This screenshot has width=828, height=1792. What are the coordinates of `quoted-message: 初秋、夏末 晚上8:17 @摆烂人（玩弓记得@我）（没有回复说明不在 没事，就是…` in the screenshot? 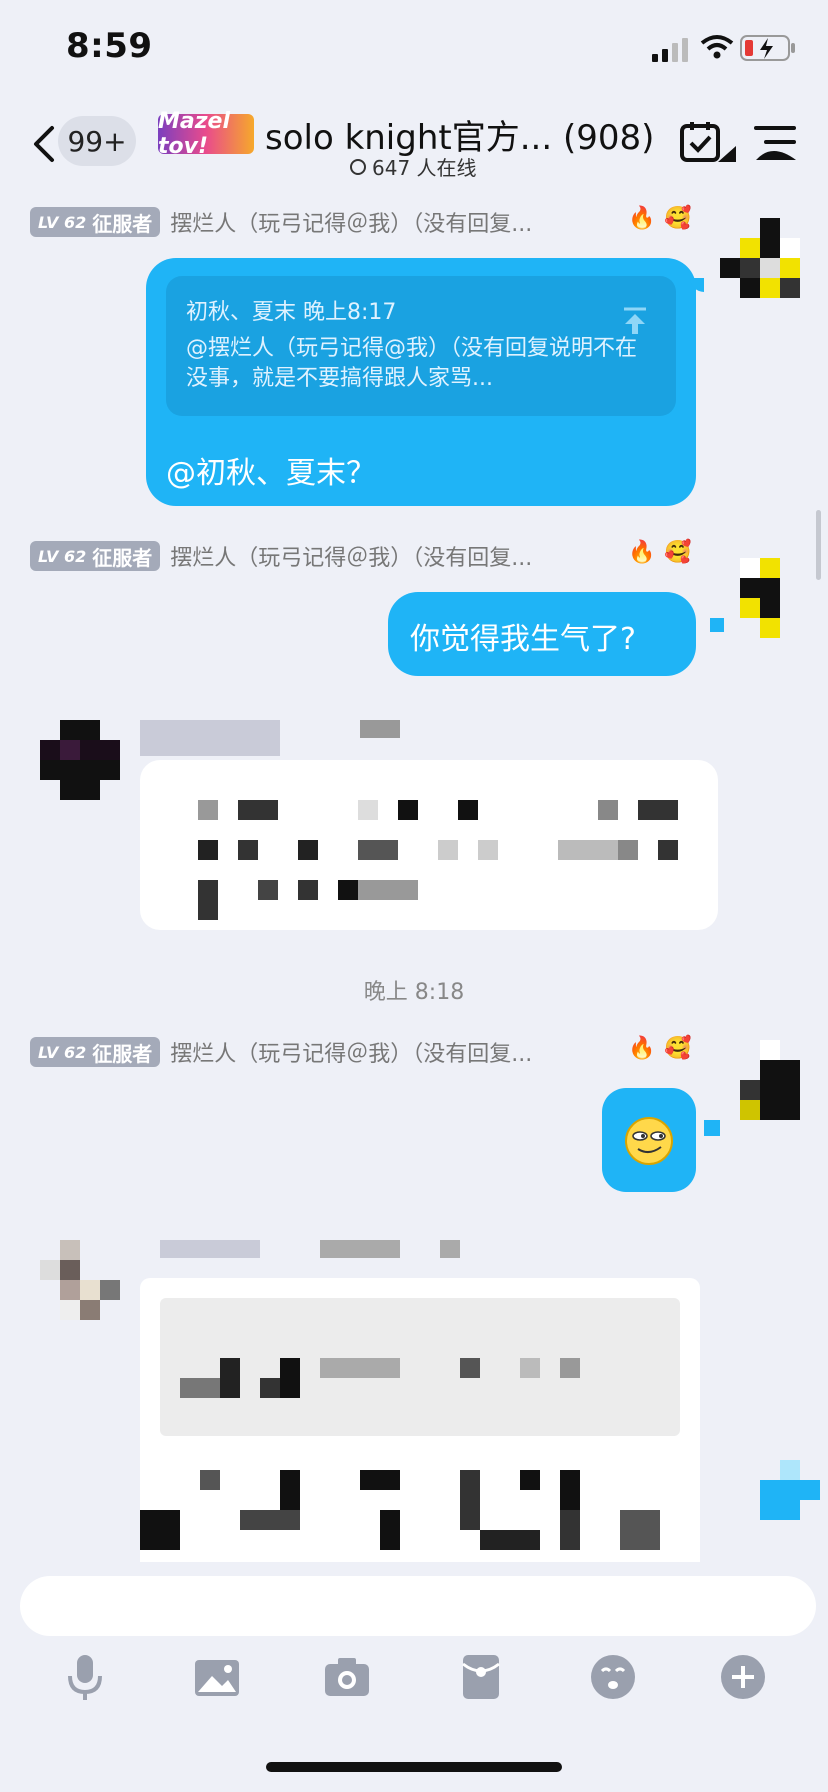 It's located at (421, 346).